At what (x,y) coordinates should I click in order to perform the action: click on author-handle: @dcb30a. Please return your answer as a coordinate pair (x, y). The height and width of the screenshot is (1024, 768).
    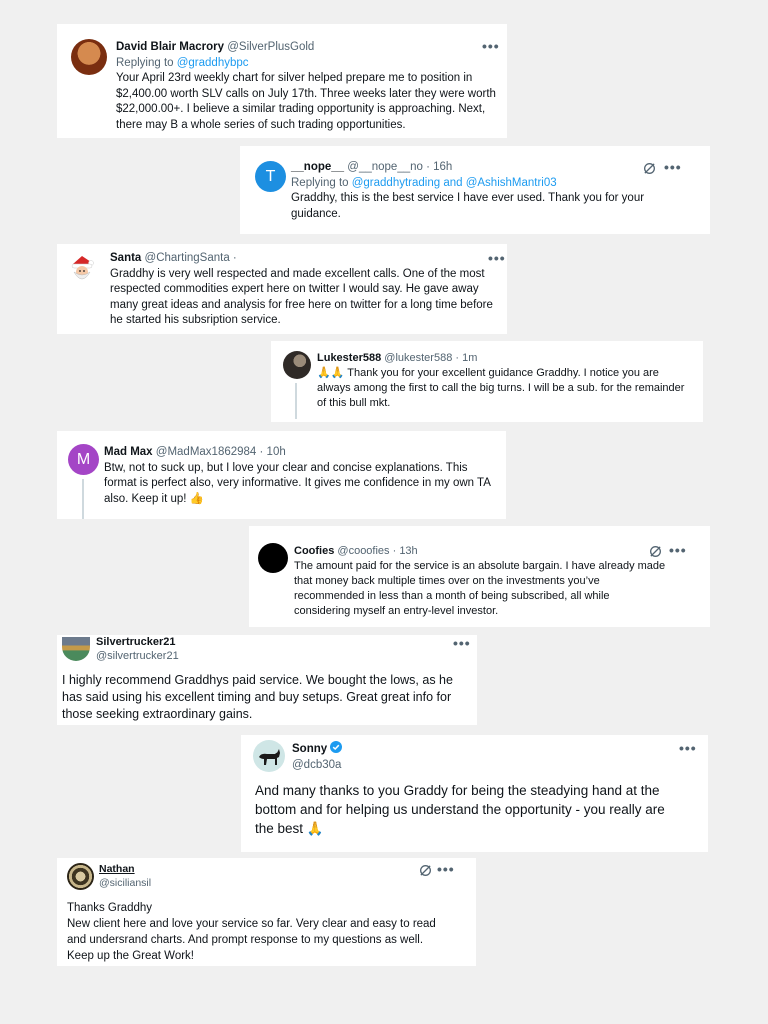
    Looking at the image, I should click on (317, 766).